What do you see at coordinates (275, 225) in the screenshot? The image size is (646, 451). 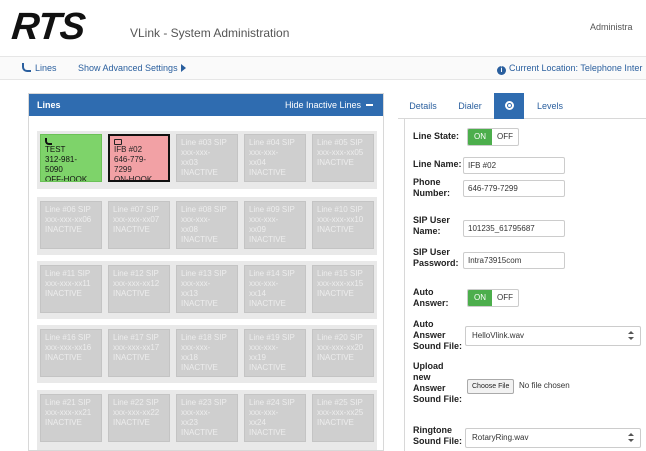 I see `line-tile: Line #09 SIP xxx-xxx-xx09 INACTIVE` at bounding box center [275, 225].